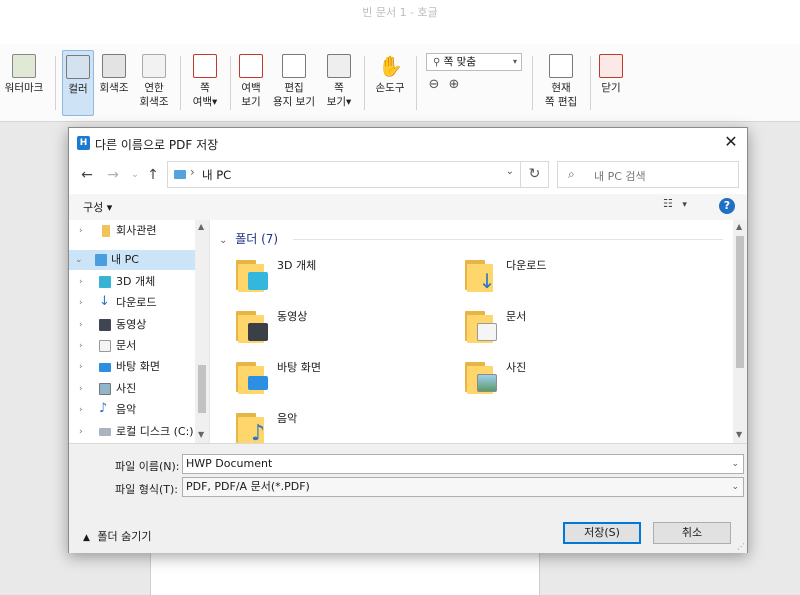 This screenshot has width=800, height=595. I want to click on group-header-label: 폴더 (7), so click(257, 239).